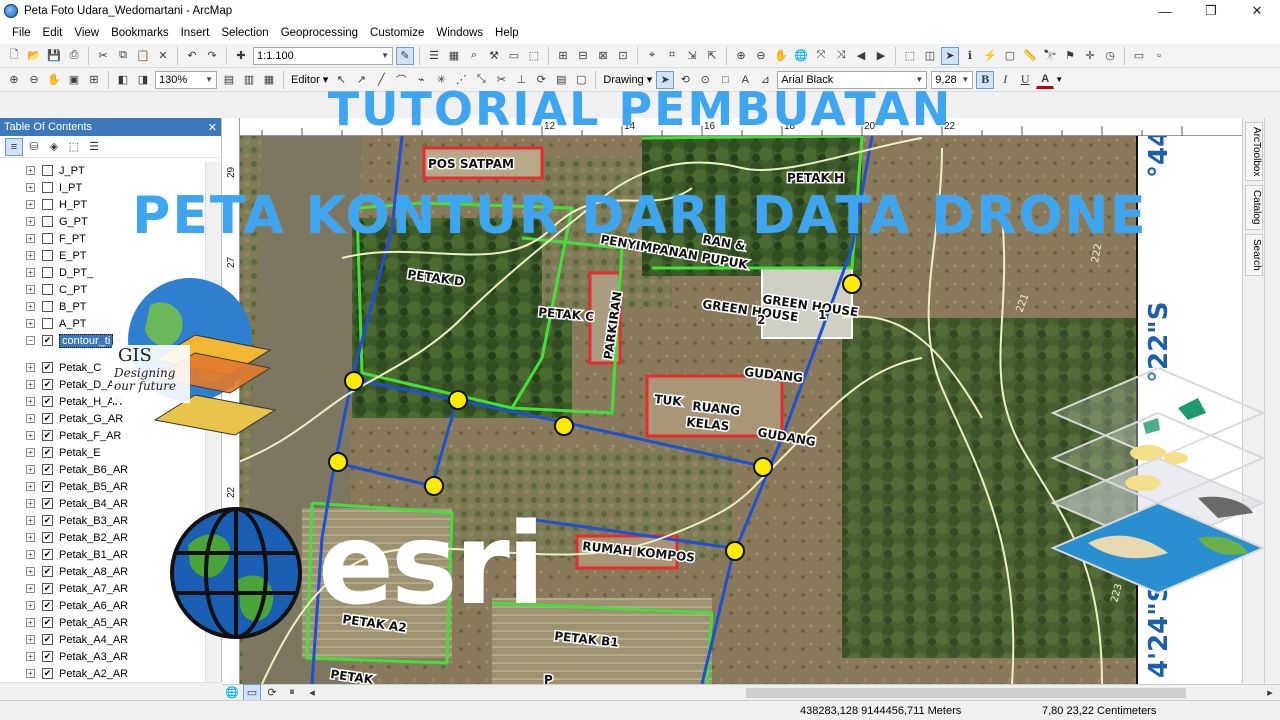  Describe the element at coordinates (801, 56) in the screenshot. I see `full-extent-icon: 🌐` at that location.